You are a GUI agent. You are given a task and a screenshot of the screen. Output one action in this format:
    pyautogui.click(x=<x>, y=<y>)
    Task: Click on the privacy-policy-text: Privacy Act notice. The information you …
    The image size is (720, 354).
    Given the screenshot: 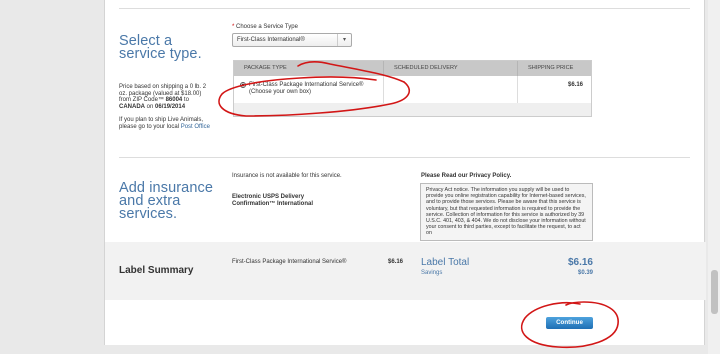 What is the action you would take?
    pyautogui.click(x=506, y=212)
    